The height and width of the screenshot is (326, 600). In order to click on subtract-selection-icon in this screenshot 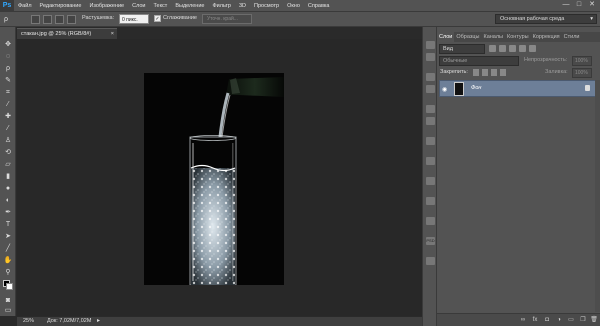, I will do `click(59, 19)`.